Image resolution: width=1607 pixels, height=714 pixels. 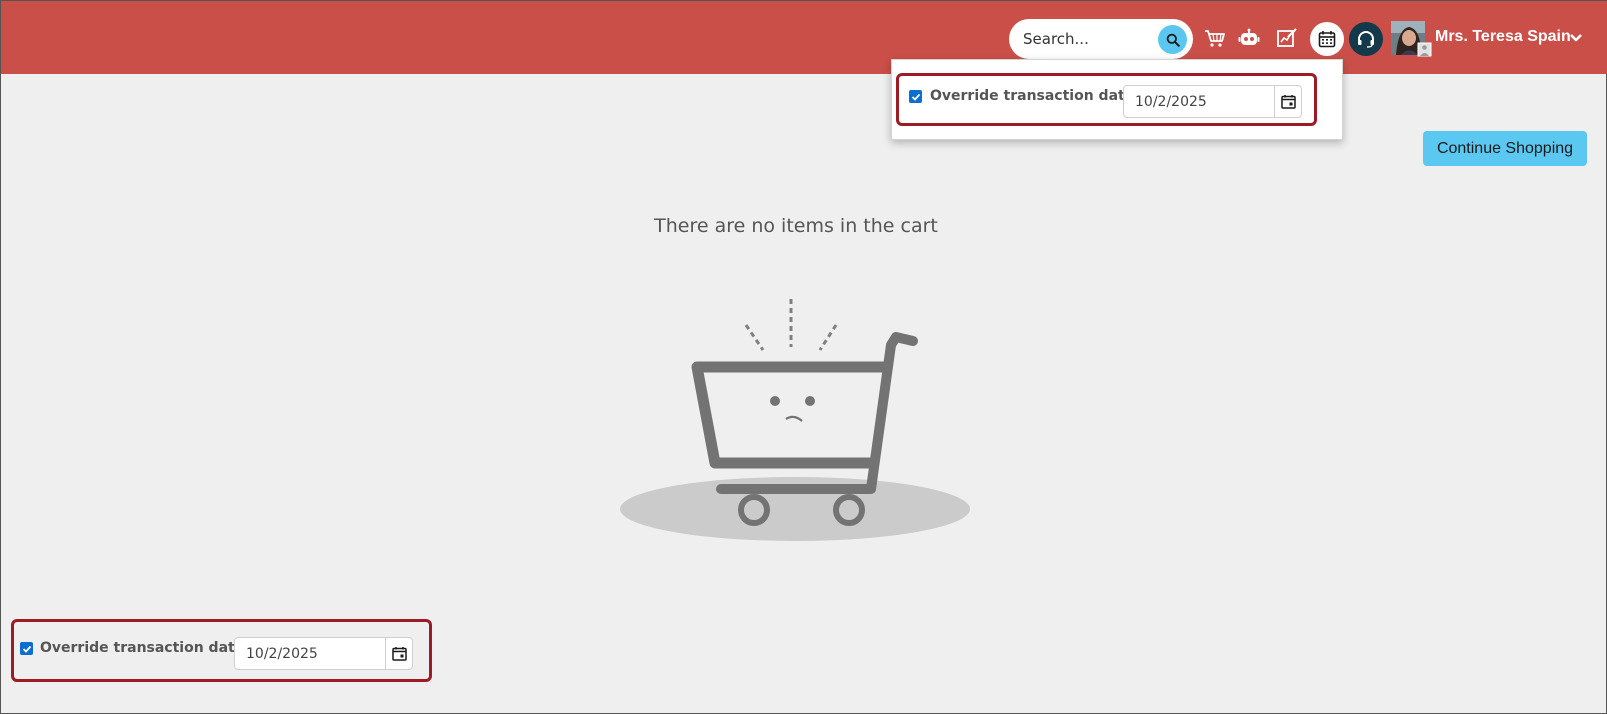 What do you see at coordinates (1505, 148) in the screenshot?
I see `continue-shopping-button: Continue Shopping` at bounding box center [1505, 148].